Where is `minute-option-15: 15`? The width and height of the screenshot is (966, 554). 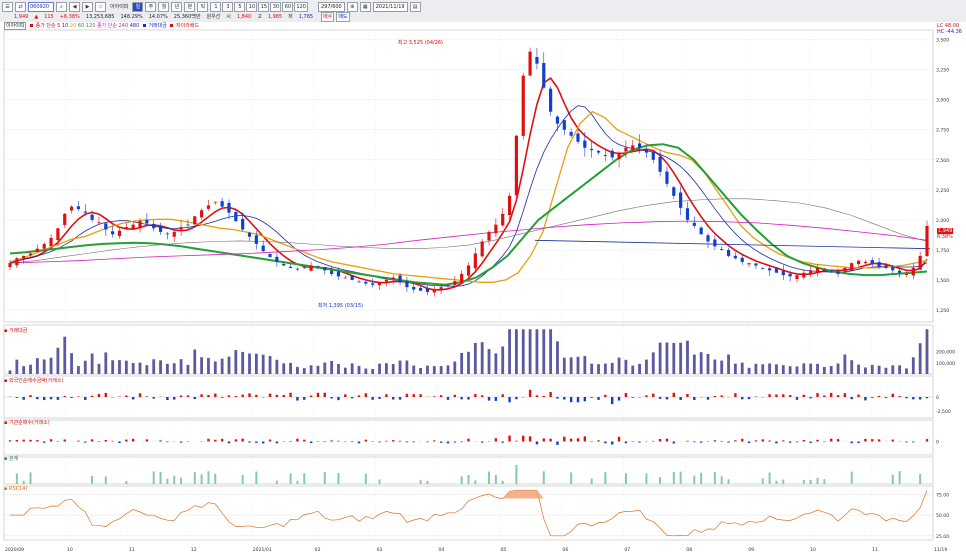 minute-option-15: 15 is located at coordinates (264, 6).